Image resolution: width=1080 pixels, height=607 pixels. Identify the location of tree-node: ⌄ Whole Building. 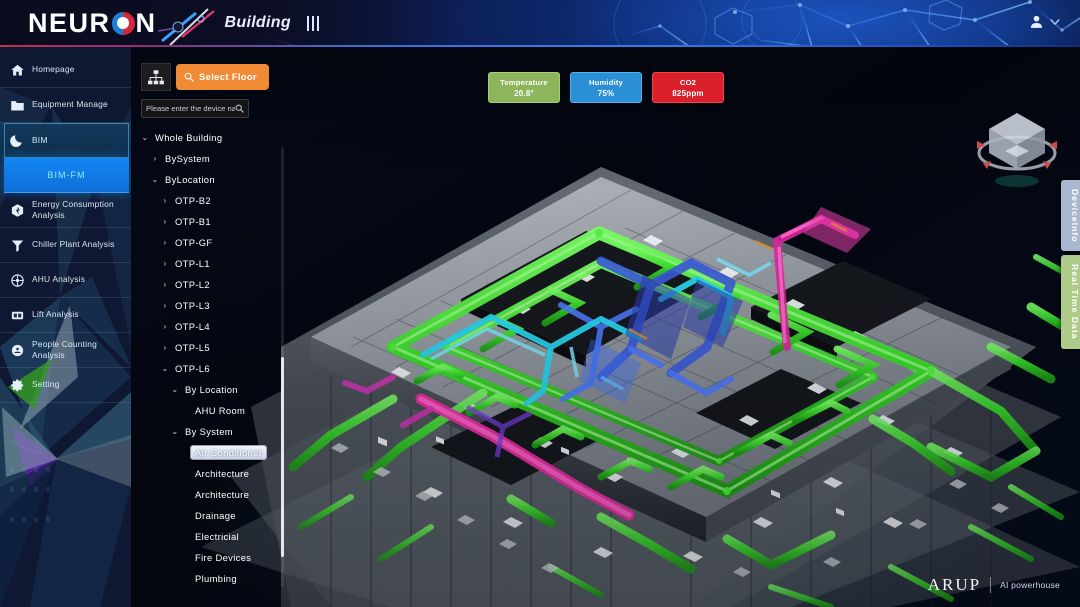
(212, 137).